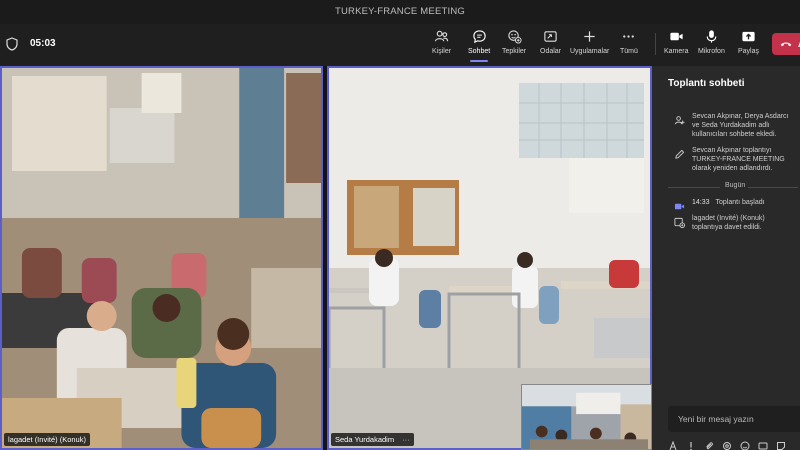  What do you see at coordinates (735, 185) in the screenshot?
I see `day-separator-label: Bugün` at bounding box center [735, 185].